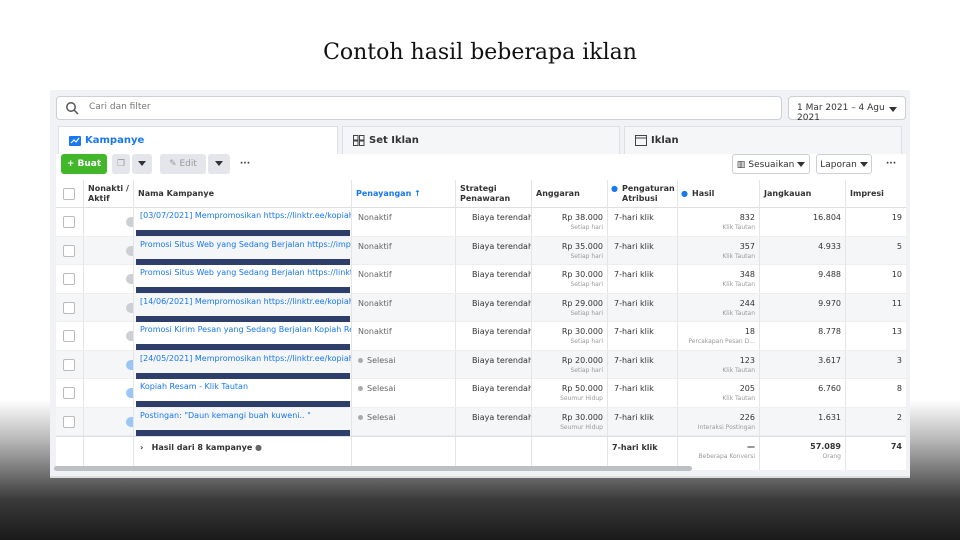 The height and width of the screenshot is (540, 960). I want to click on report-button: Laporan, so click(844, 164).